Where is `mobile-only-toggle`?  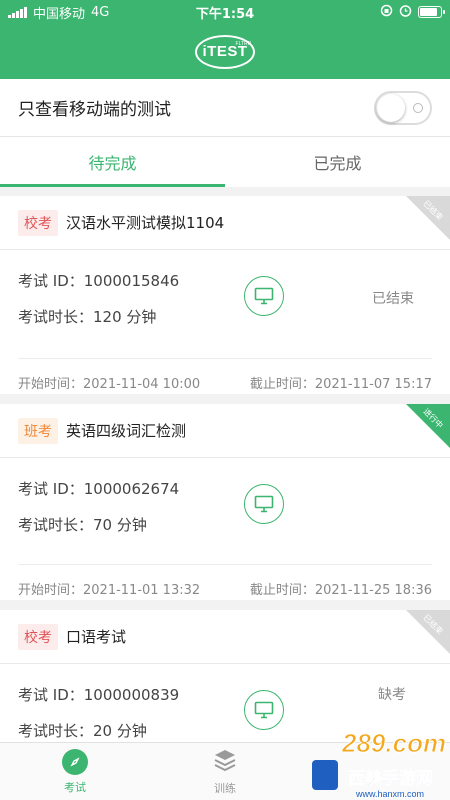
mobile-only-toggle is located at coordinates (403, 107).